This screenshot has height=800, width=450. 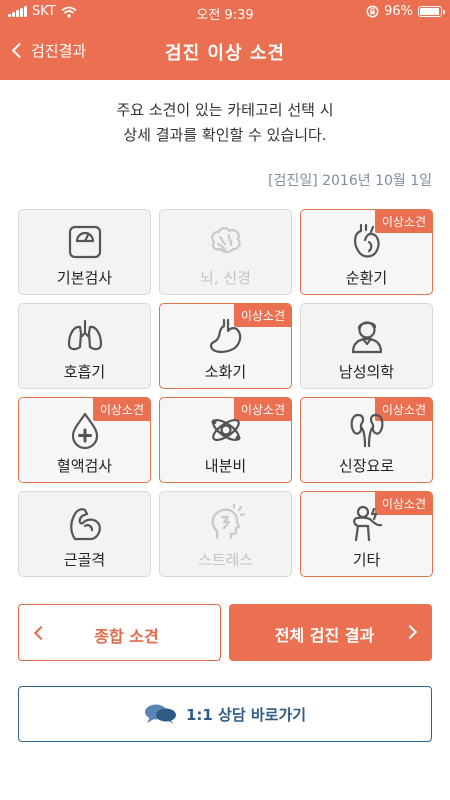 I want to click on summary-button-label: 종합 소견, so click(x=126, y=636).